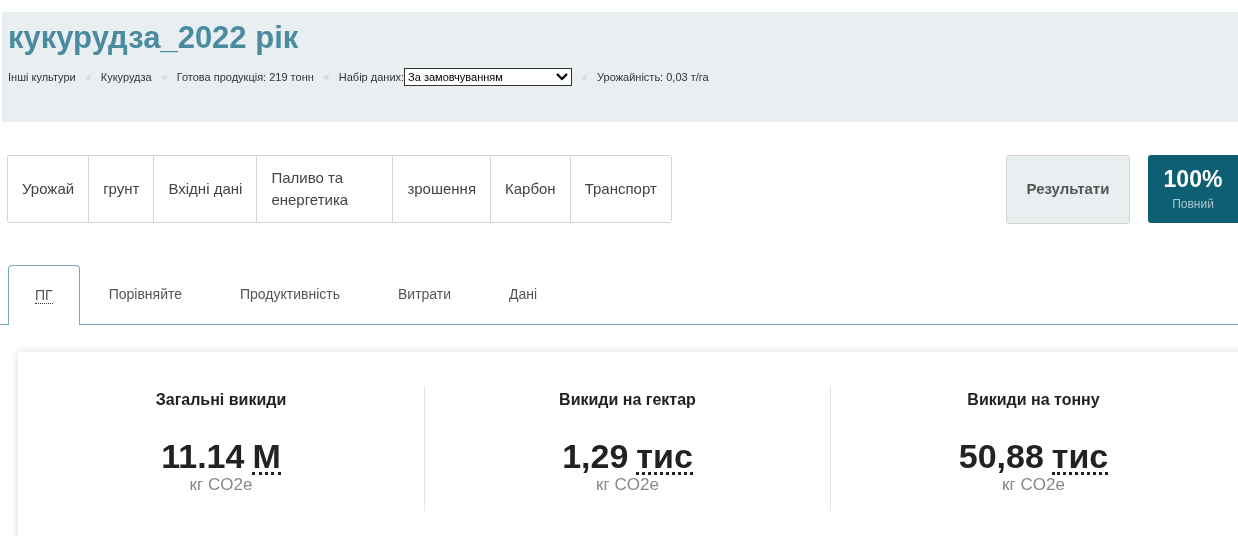  What do you see at coordinates (1033, 400) in the screenshot?
I see `metric-title: Викиди на тонну` at bounding box center [1033, 400].